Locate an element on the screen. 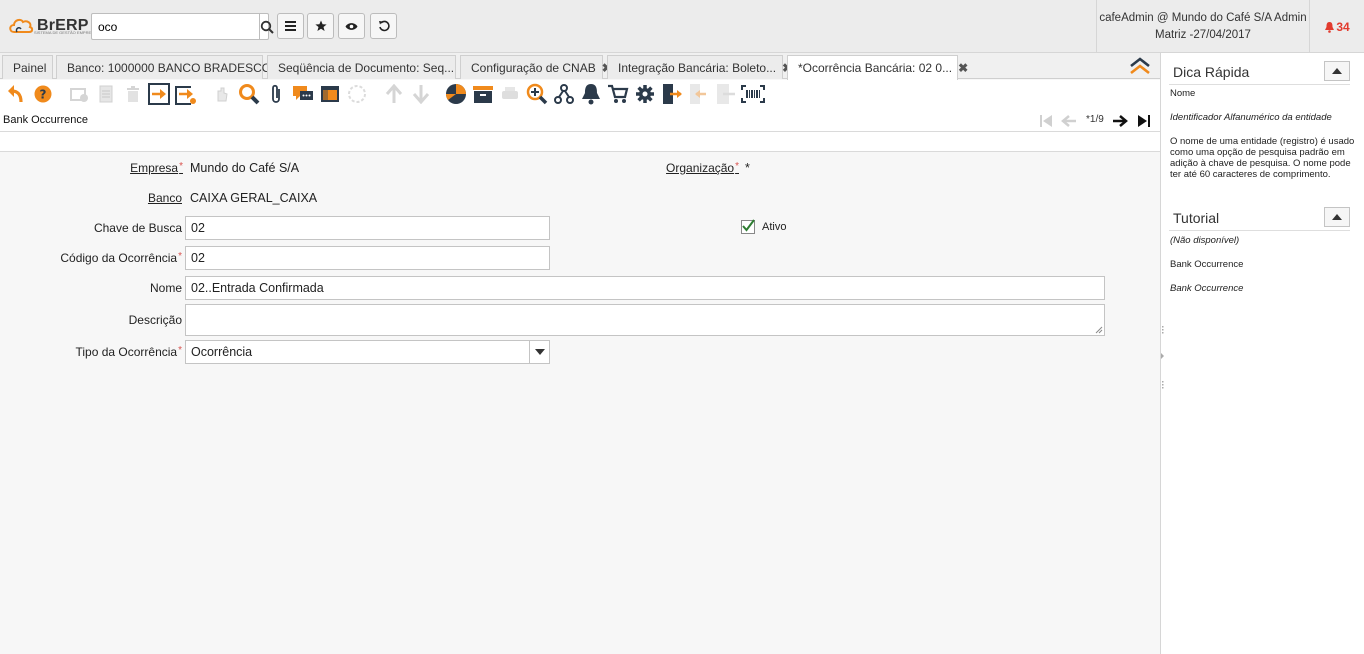 The height and width of the screenshot is (654, 1364). note-icon is located at coordinates (330, 94).